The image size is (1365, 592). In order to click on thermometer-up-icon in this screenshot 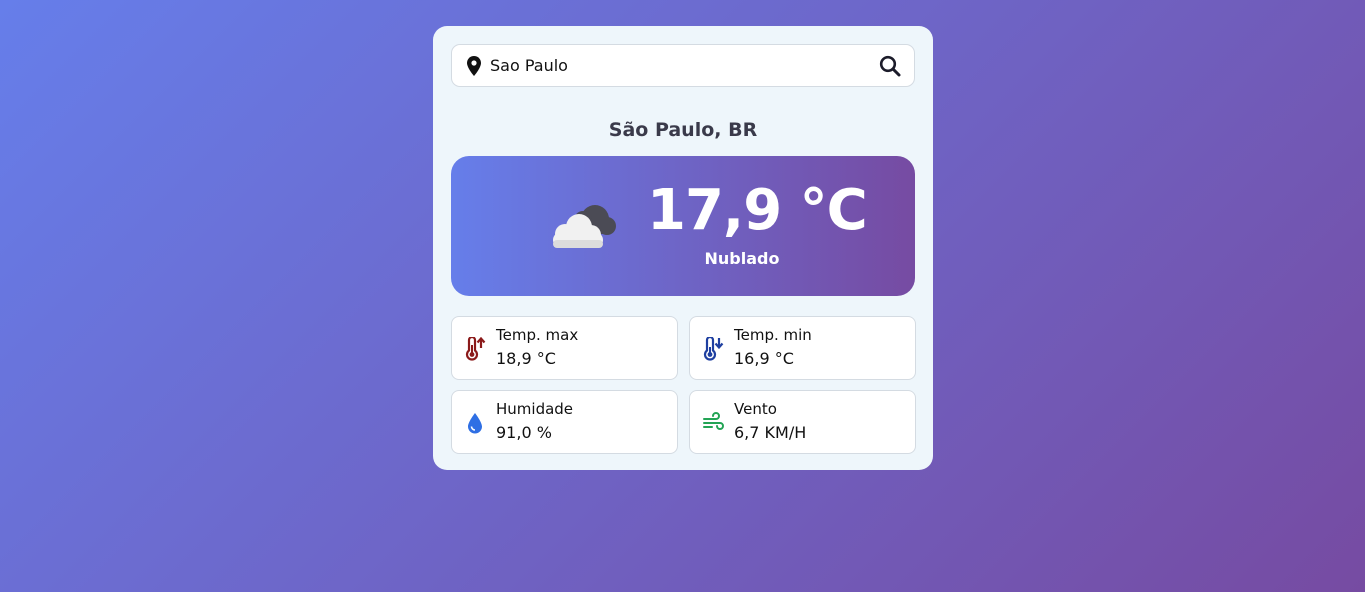, I will do `click(475, 349)`.